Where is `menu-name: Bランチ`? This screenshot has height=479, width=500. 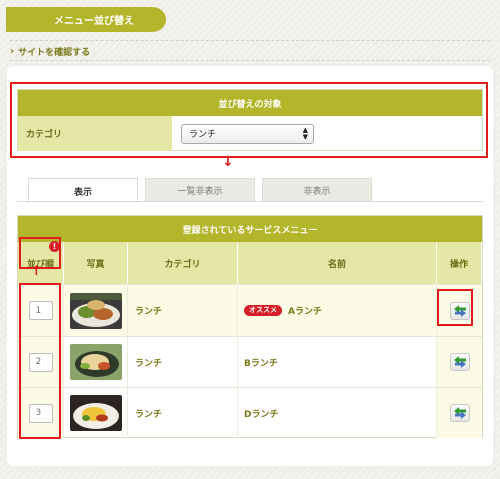
menu-name: Bランチ is located at coordinates (261, 363).